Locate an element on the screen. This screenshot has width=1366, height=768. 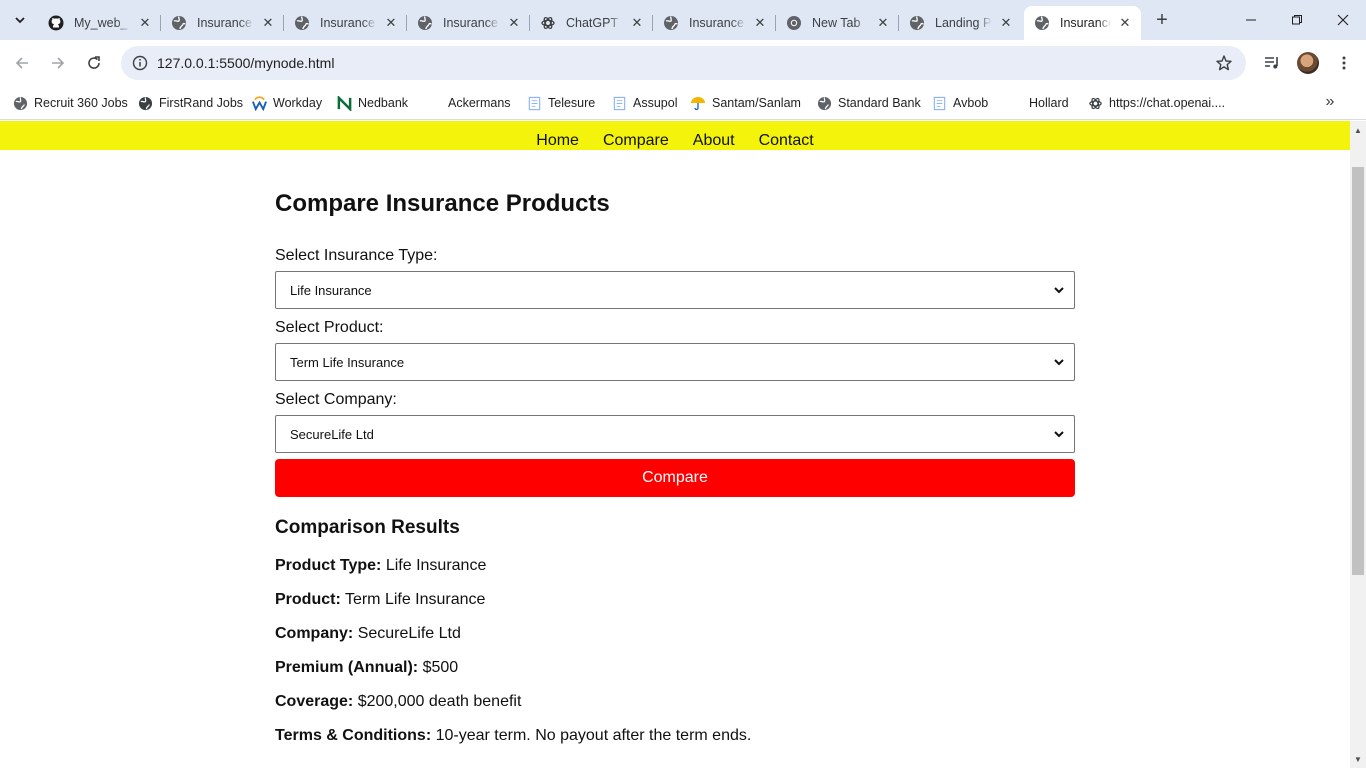
nav-link-compare: Compare is located at coordinates (636, 141).